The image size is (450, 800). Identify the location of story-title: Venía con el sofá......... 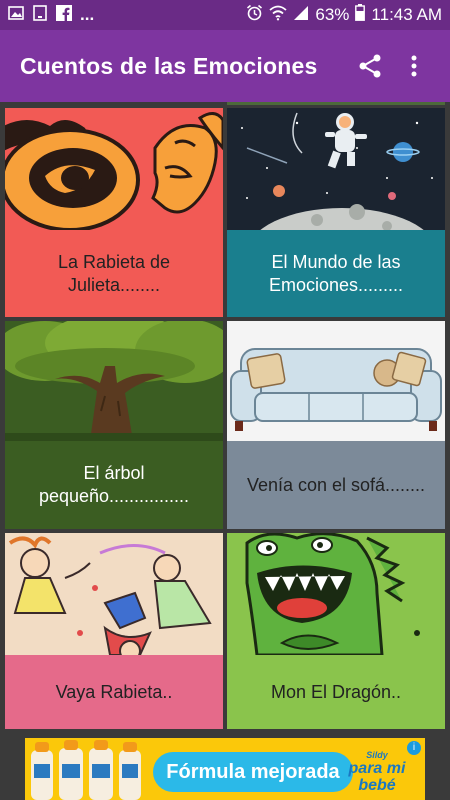
(336, 485).